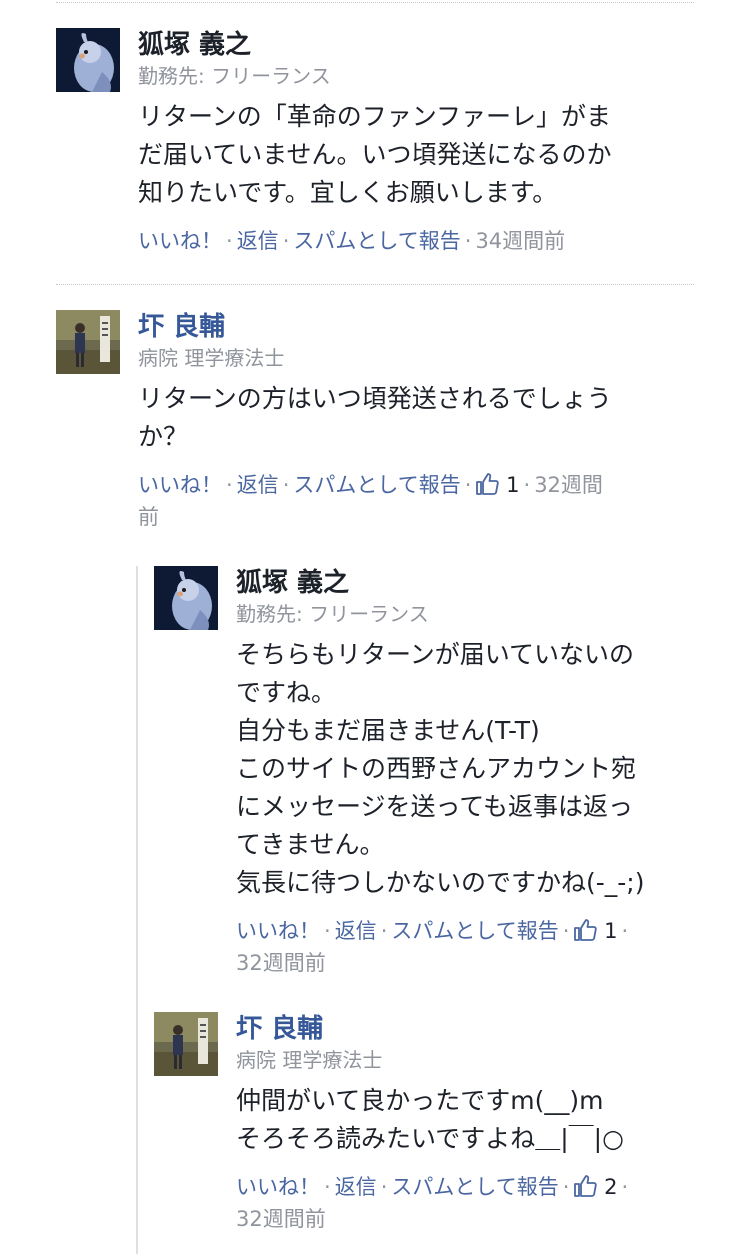 The width and height of the screenshot is (750, 1254). Describe the element at coordinates (435, 654) in the screenshot. I see `comment-line: そちらもリターンが届いていないの` at that location.